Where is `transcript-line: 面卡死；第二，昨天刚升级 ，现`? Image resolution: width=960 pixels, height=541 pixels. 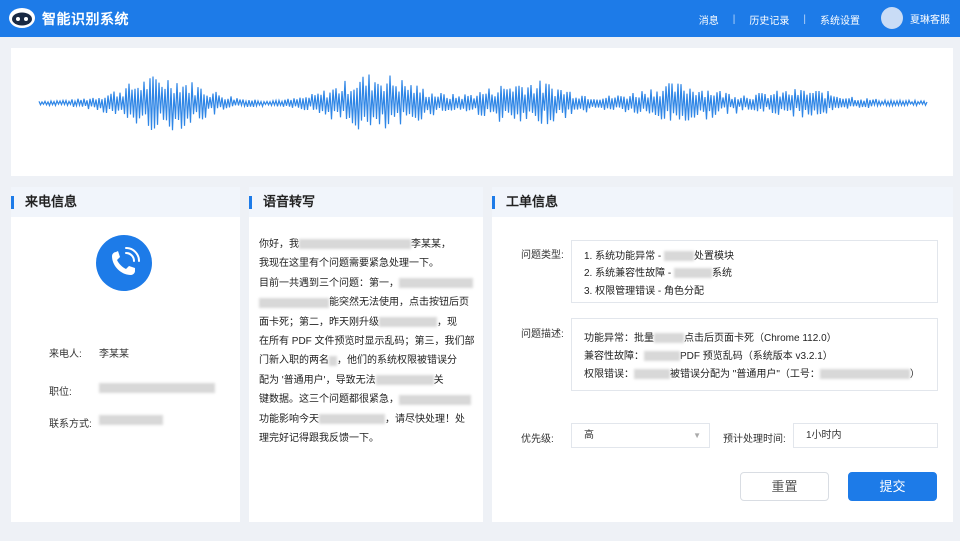 transcript-line: 面卡死；第二，昨天刚升级 ，现 is located at coordinates (358, 322).